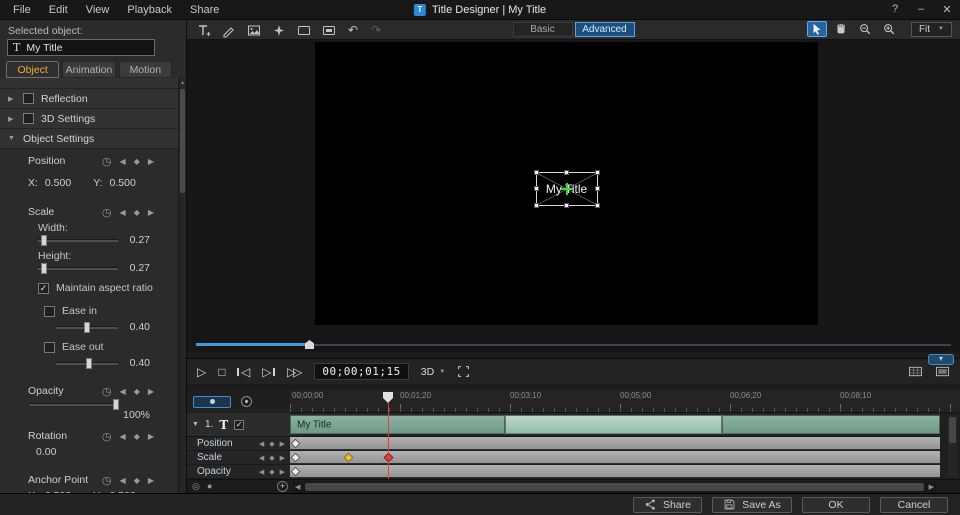 The width and height of the screenshot is (960, 515). I want to click on section-3d-settings: ▶ 3D Settings, so click(89, 119).